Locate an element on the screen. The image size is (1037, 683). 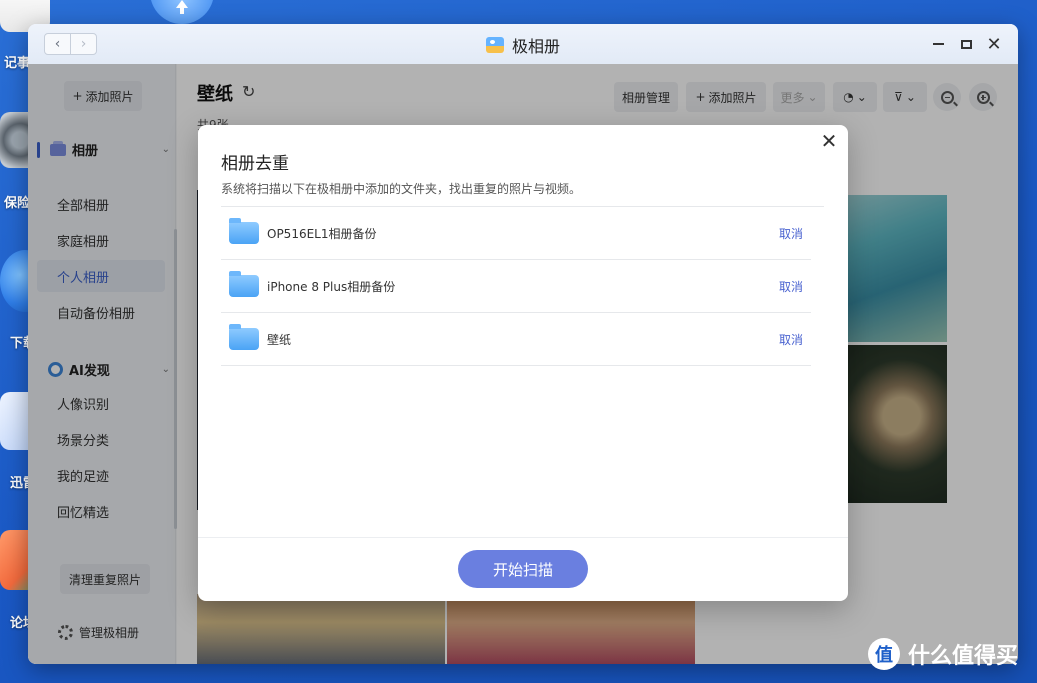
maximize-button is located at coordinates (966, 44).